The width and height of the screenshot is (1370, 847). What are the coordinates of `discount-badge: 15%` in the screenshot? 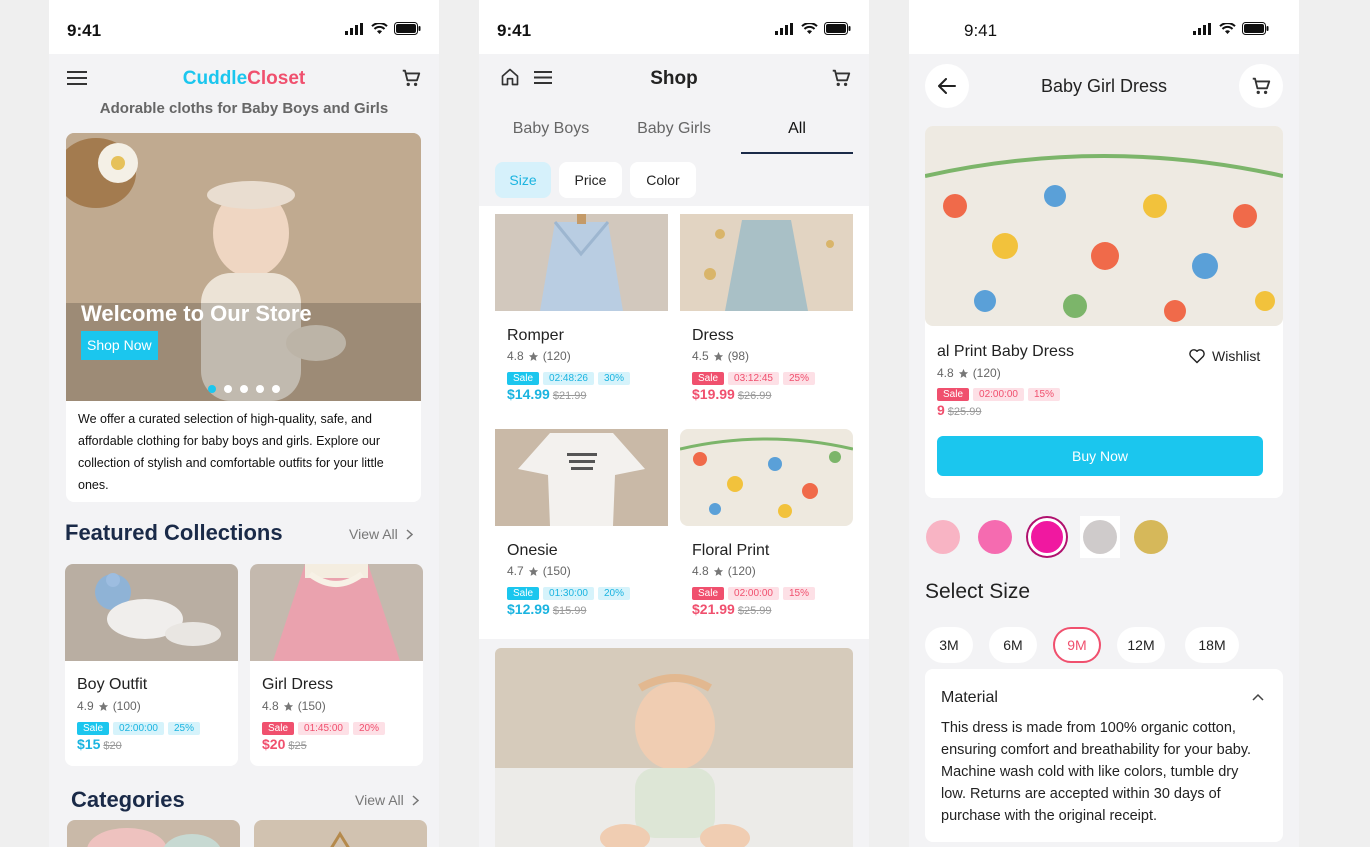 It's located at (1043, 394).